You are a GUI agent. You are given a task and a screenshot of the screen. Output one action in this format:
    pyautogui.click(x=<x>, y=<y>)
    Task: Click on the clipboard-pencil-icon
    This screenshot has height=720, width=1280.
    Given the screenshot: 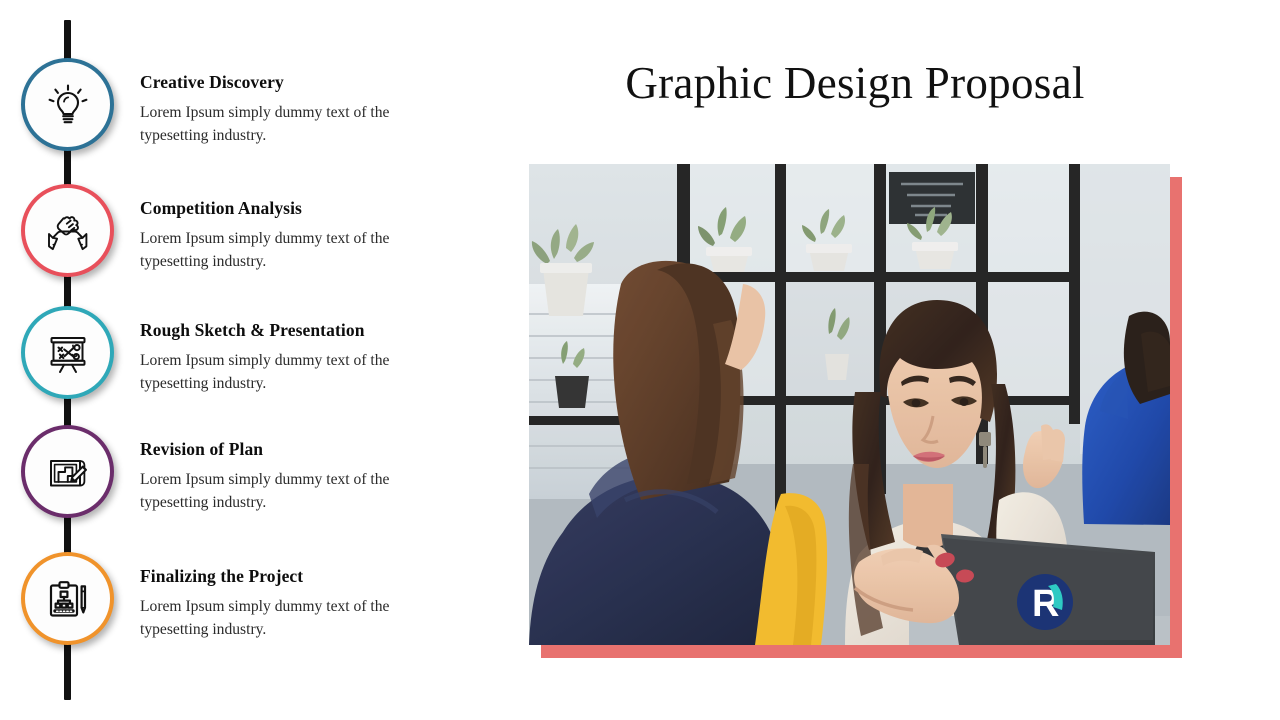 What is the action you would take?
    pyautogui.click(x=68, y=599)
    